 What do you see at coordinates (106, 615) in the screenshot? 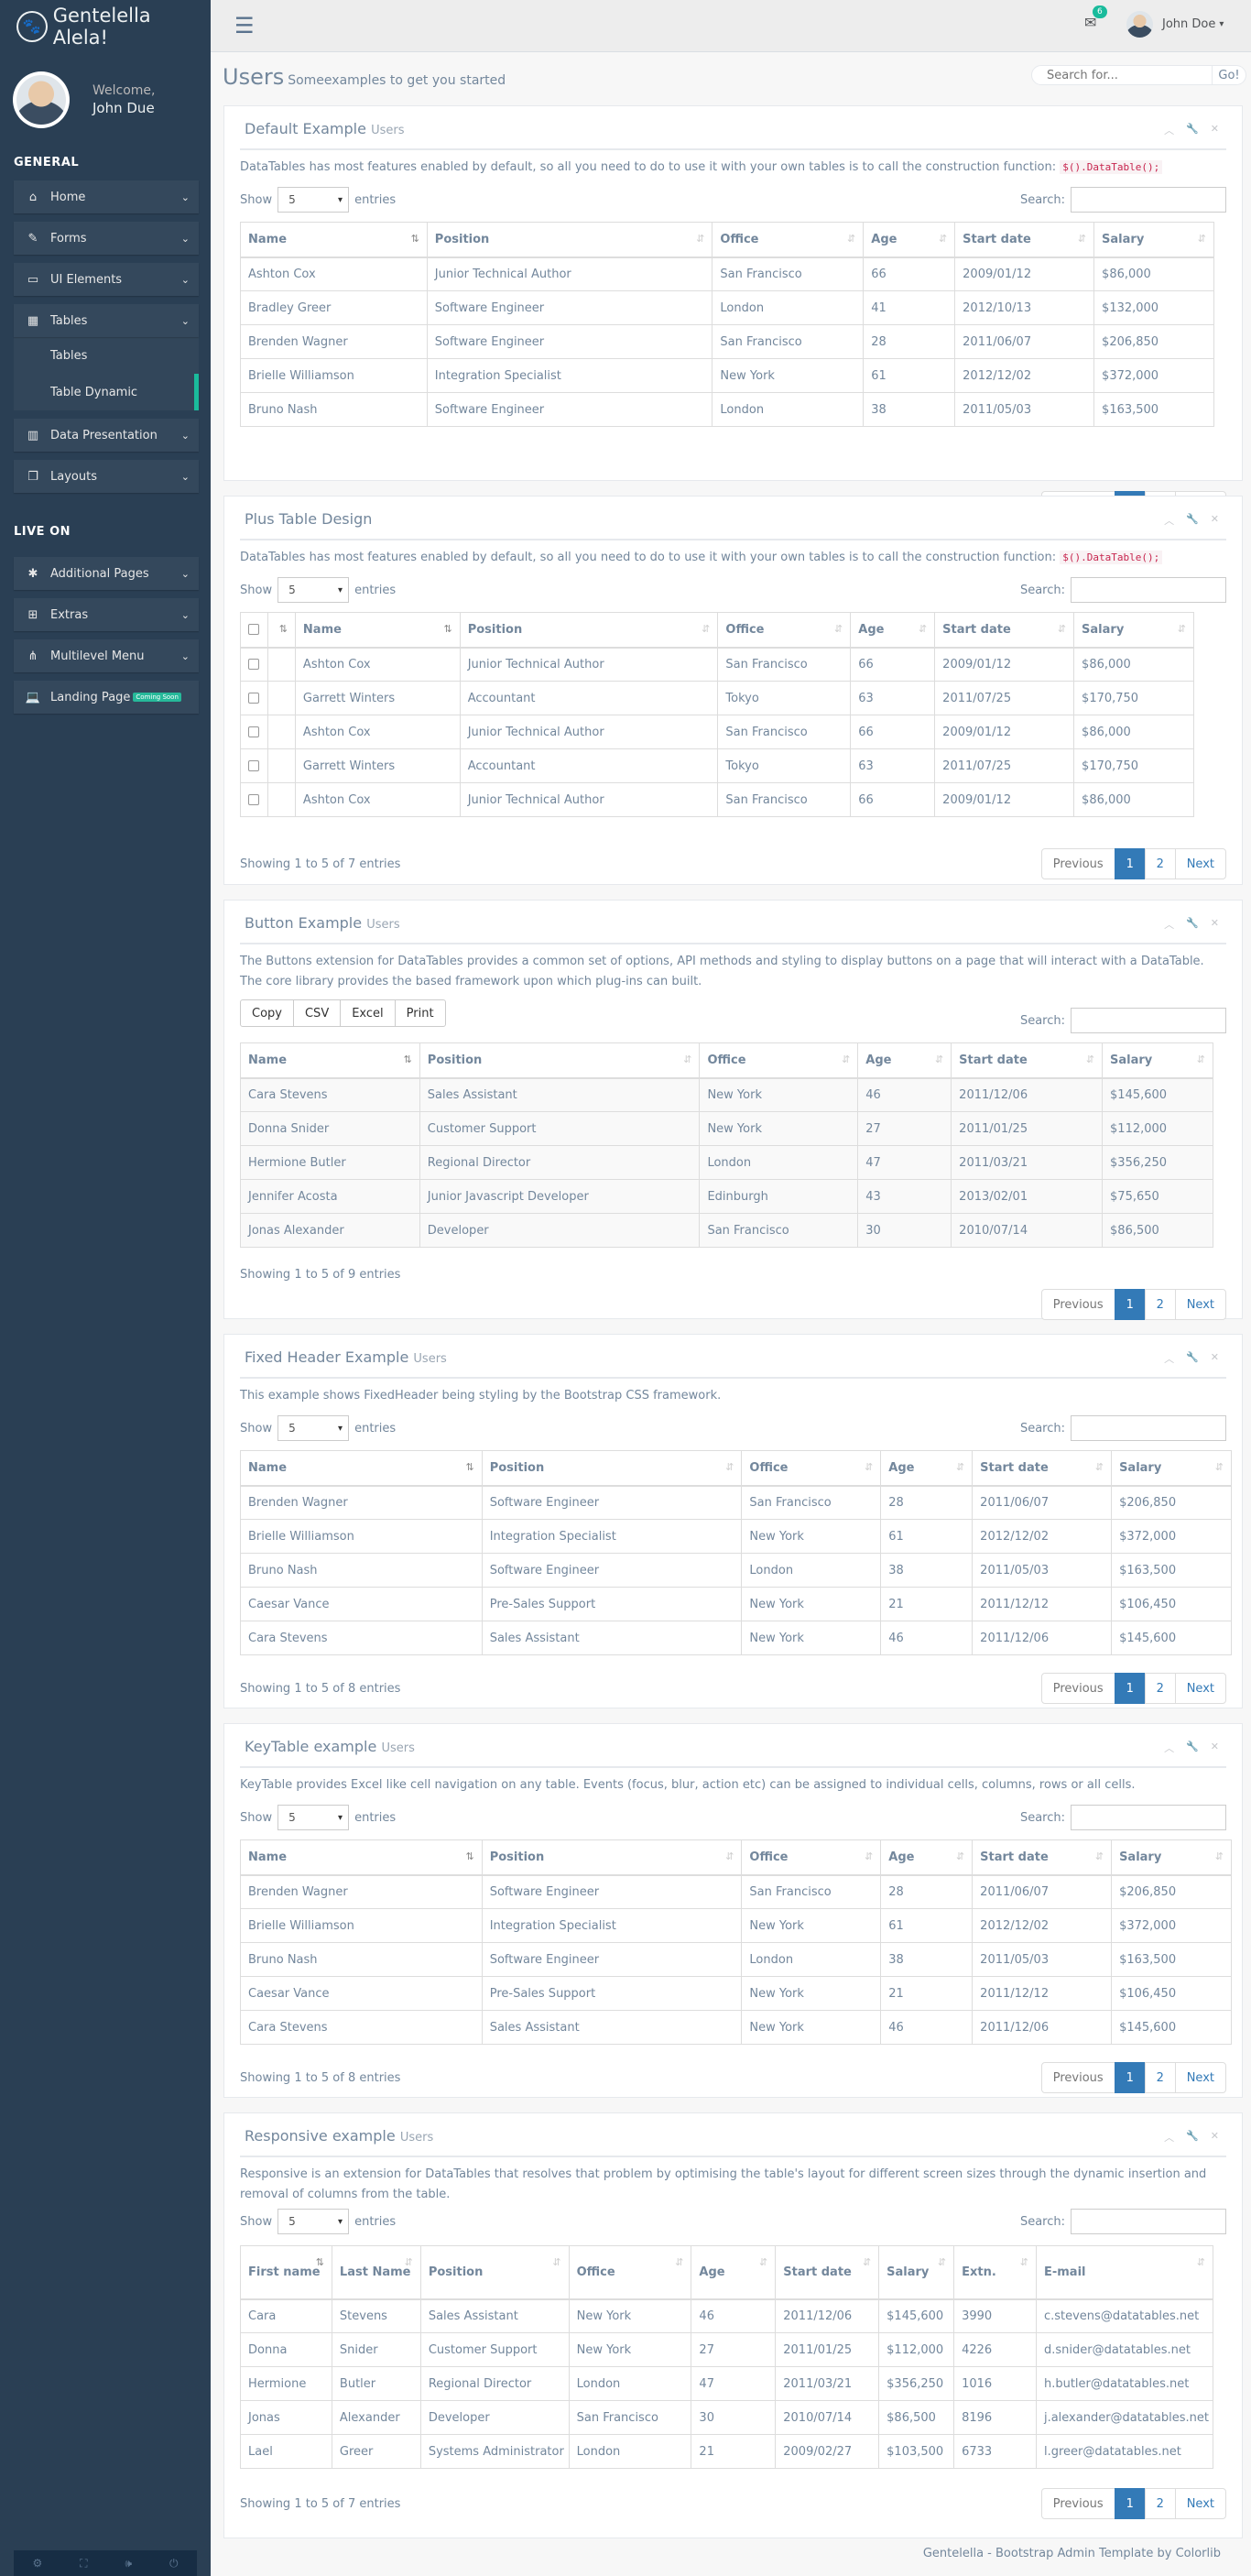
I see `sidebar-item-extras: ⊞ Extras ⌄` at bounding box center [106, 615].